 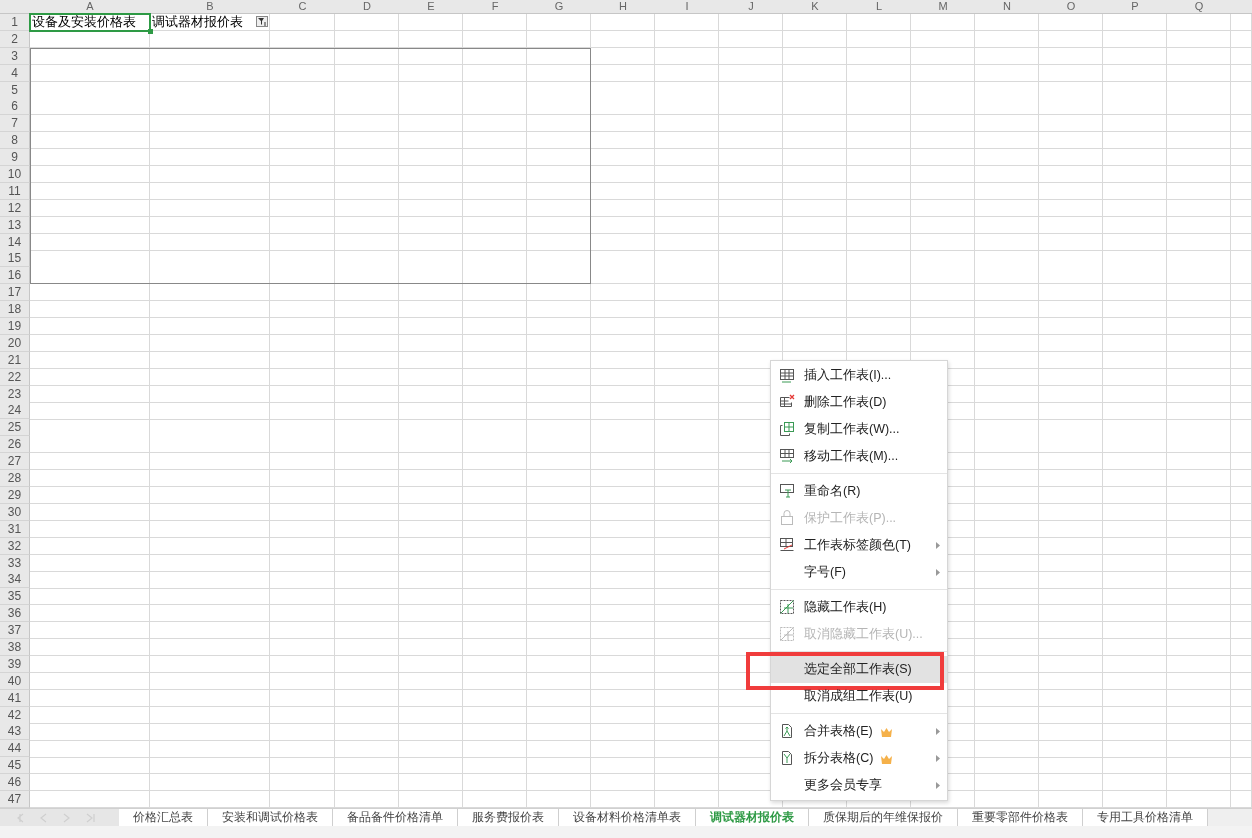 I want to click on rename-icon, so click(x=787, y=491).